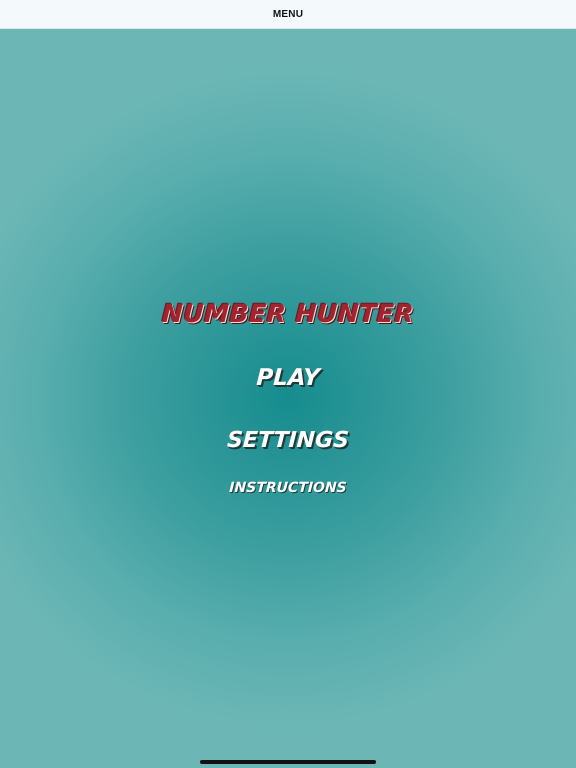  I want to click on settings-button: SETTINGS, so click(288, 440).